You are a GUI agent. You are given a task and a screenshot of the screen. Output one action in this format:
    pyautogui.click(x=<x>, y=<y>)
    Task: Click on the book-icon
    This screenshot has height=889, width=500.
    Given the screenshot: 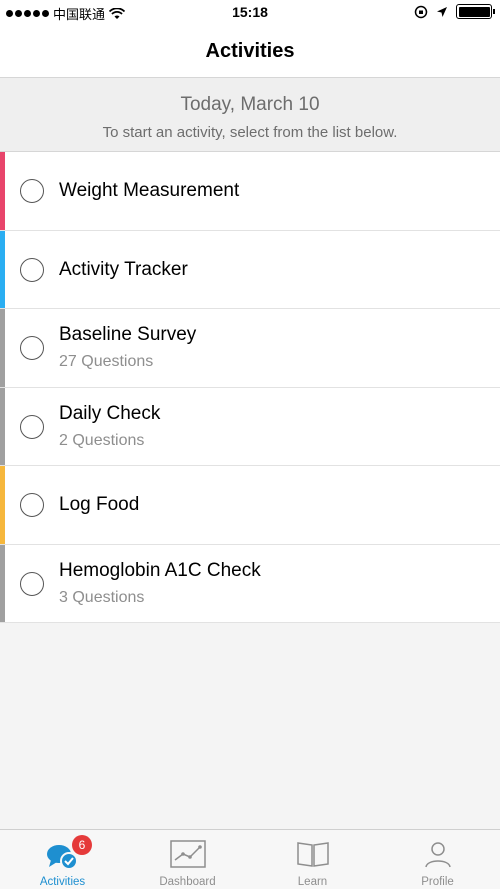 What is the action you would take?
    pyautogui.click(x=312, y=854)
    